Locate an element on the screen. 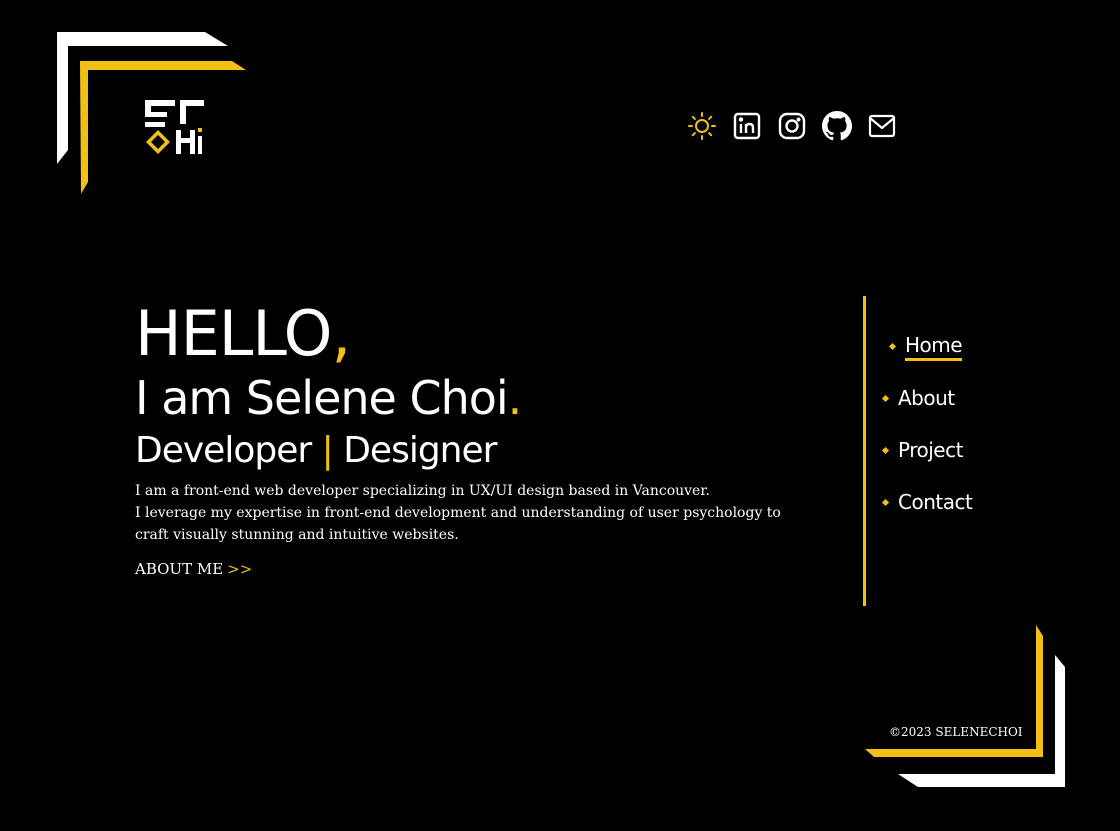 The height and width of the screenshot is (831, 1120). role-heading: Developer | Designer is located at coordinates (316, 450).